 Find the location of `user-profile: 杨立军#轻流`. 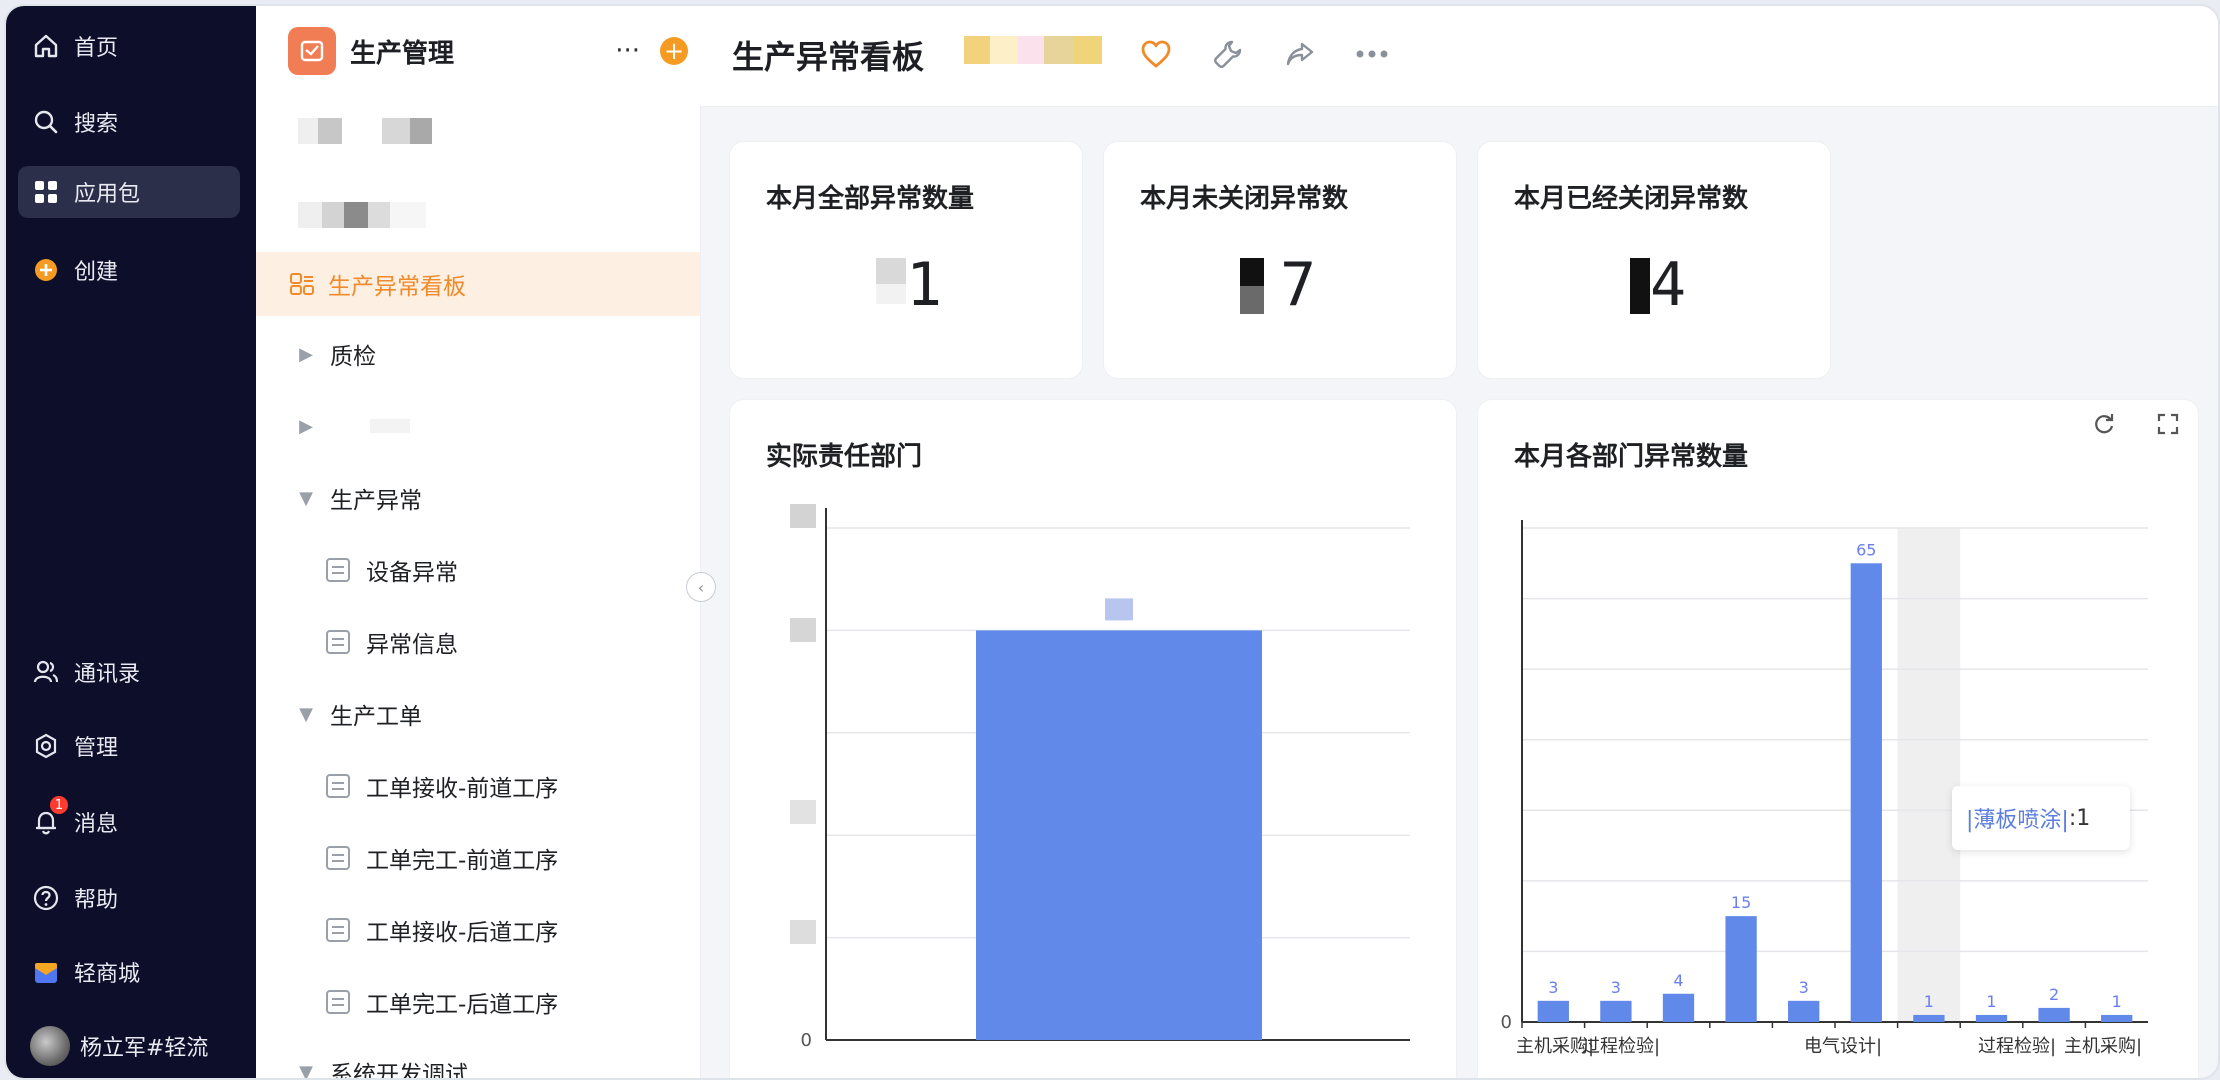

user-profile: 杨立军#轻流 is located at coordinates (129, 1046).